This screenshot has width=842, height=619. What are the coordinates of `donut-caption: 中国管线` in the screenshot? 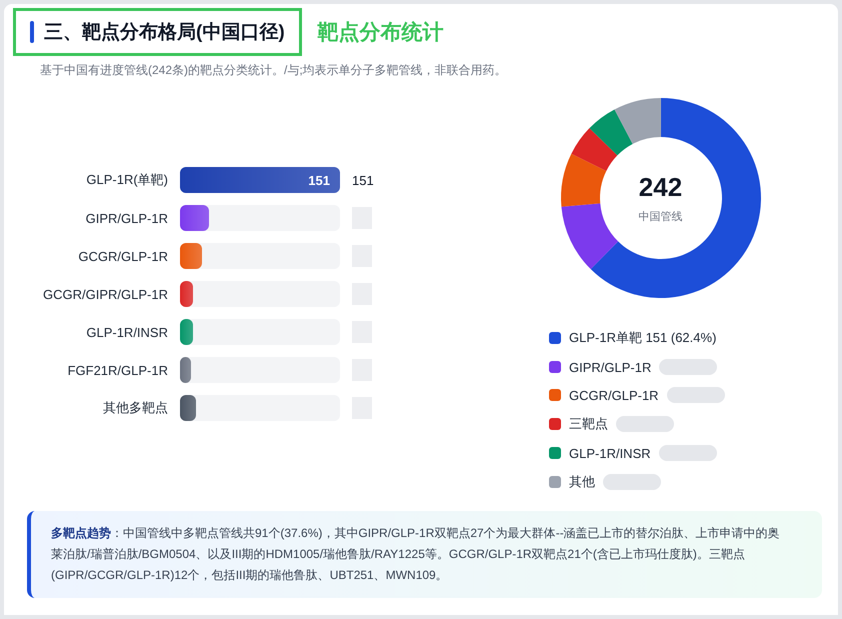 It's located at (660, 217).